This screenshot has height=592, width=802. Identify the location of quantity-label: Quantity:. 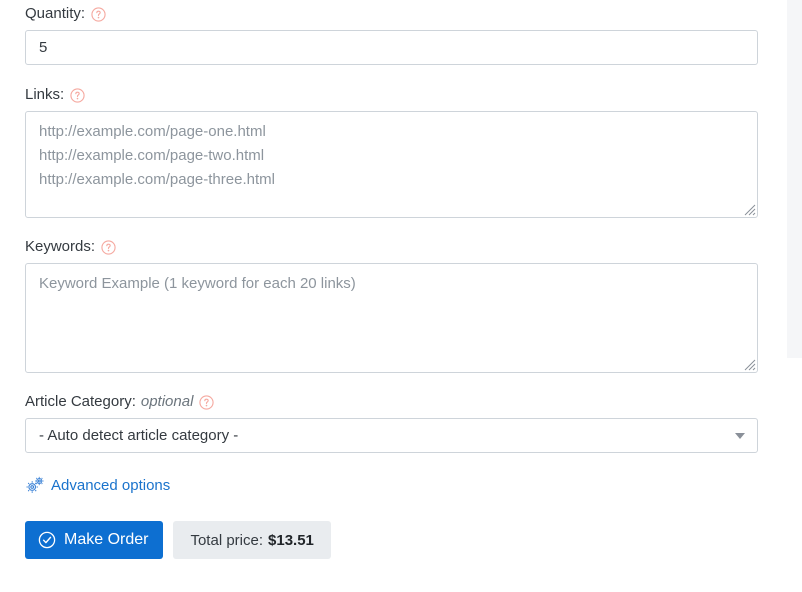
(55, 13).